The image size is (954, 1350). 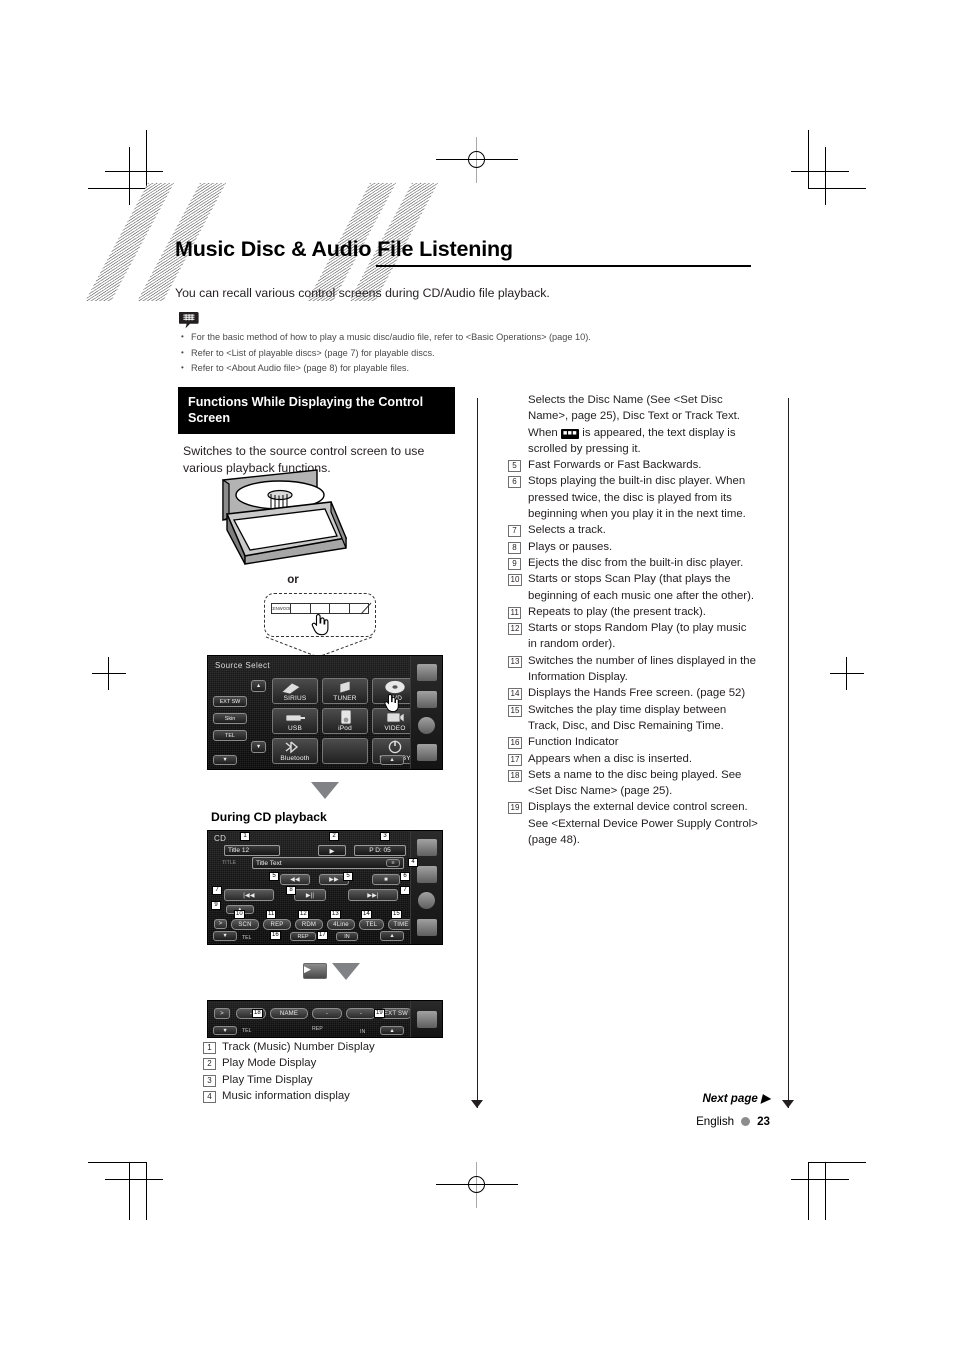 I want to click on crop-mark-bl-h, so click(x=117, y=1162).